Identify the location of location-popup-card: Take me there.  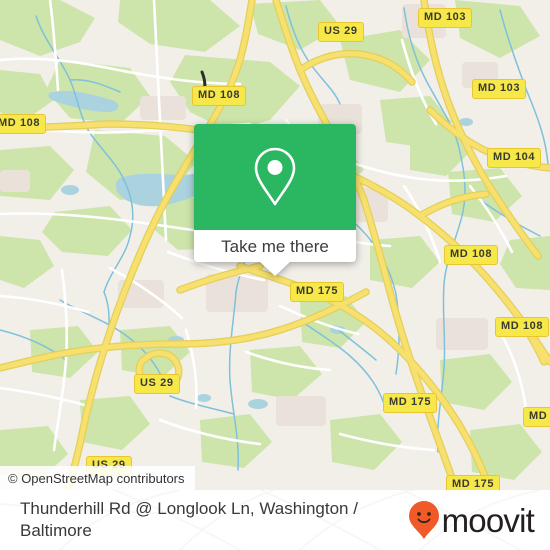
(275, 200).